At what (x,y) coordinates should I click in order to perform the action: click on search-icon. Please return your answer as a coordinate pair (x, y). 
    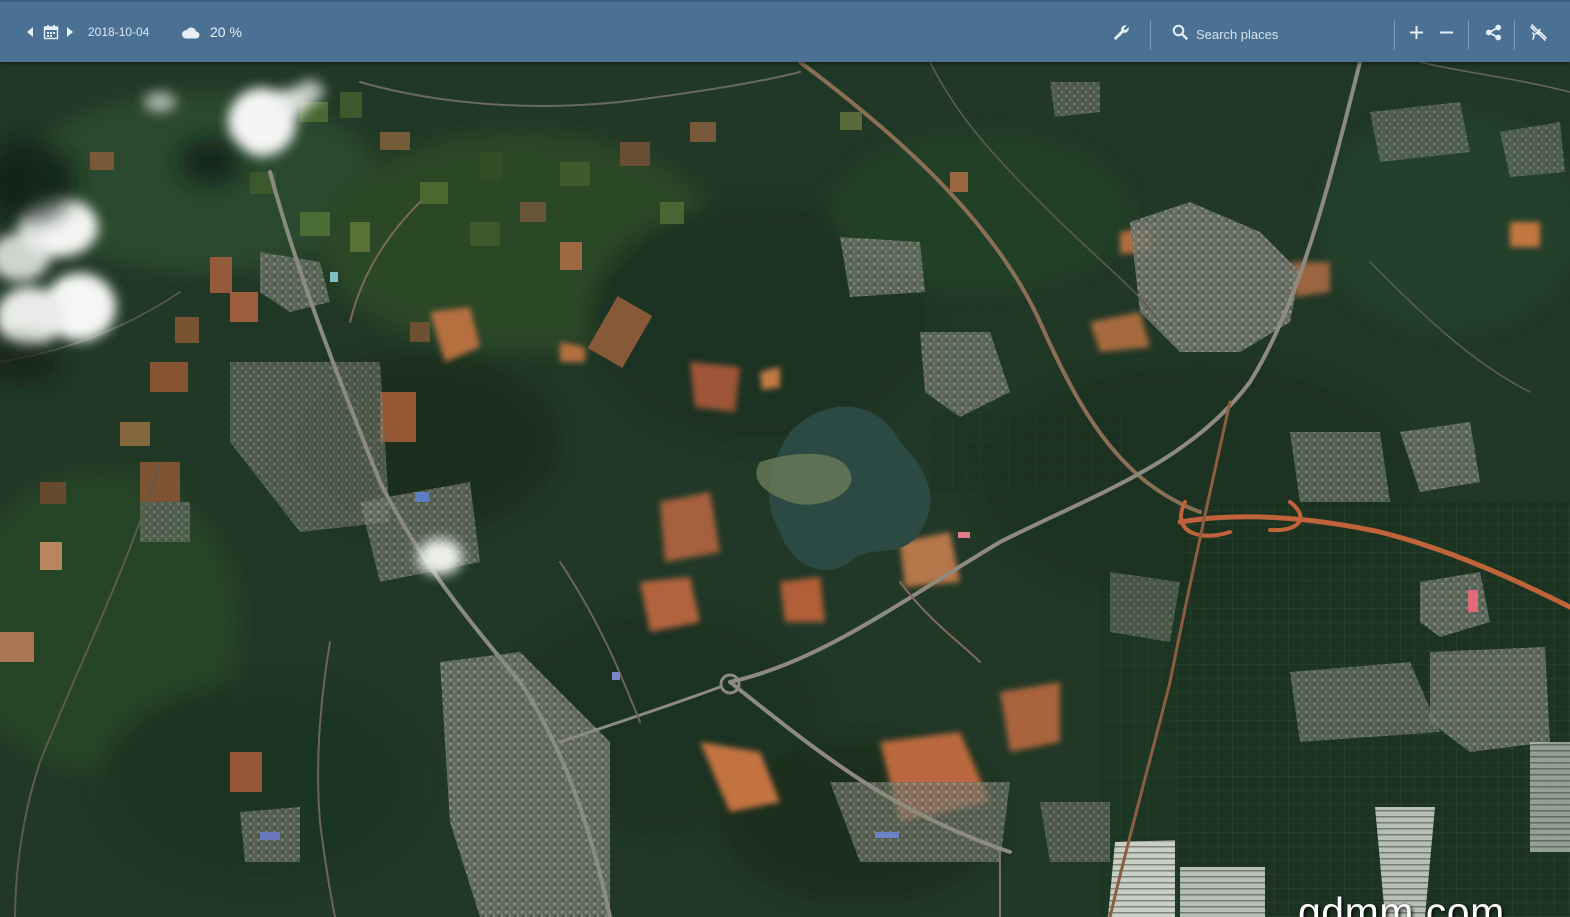
    Looking at the image, I should click on (1180, 32).